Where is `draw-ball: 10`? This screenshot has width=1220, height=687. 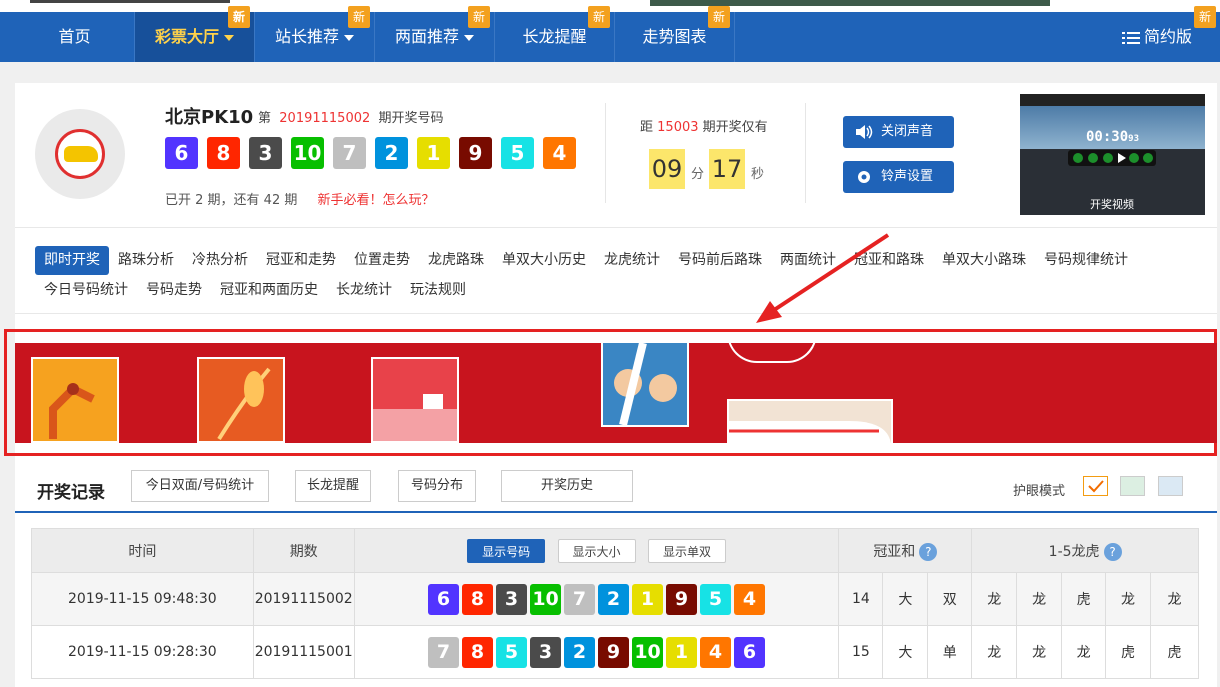
draw-ball: 10 is located at coordinates (307, 153).